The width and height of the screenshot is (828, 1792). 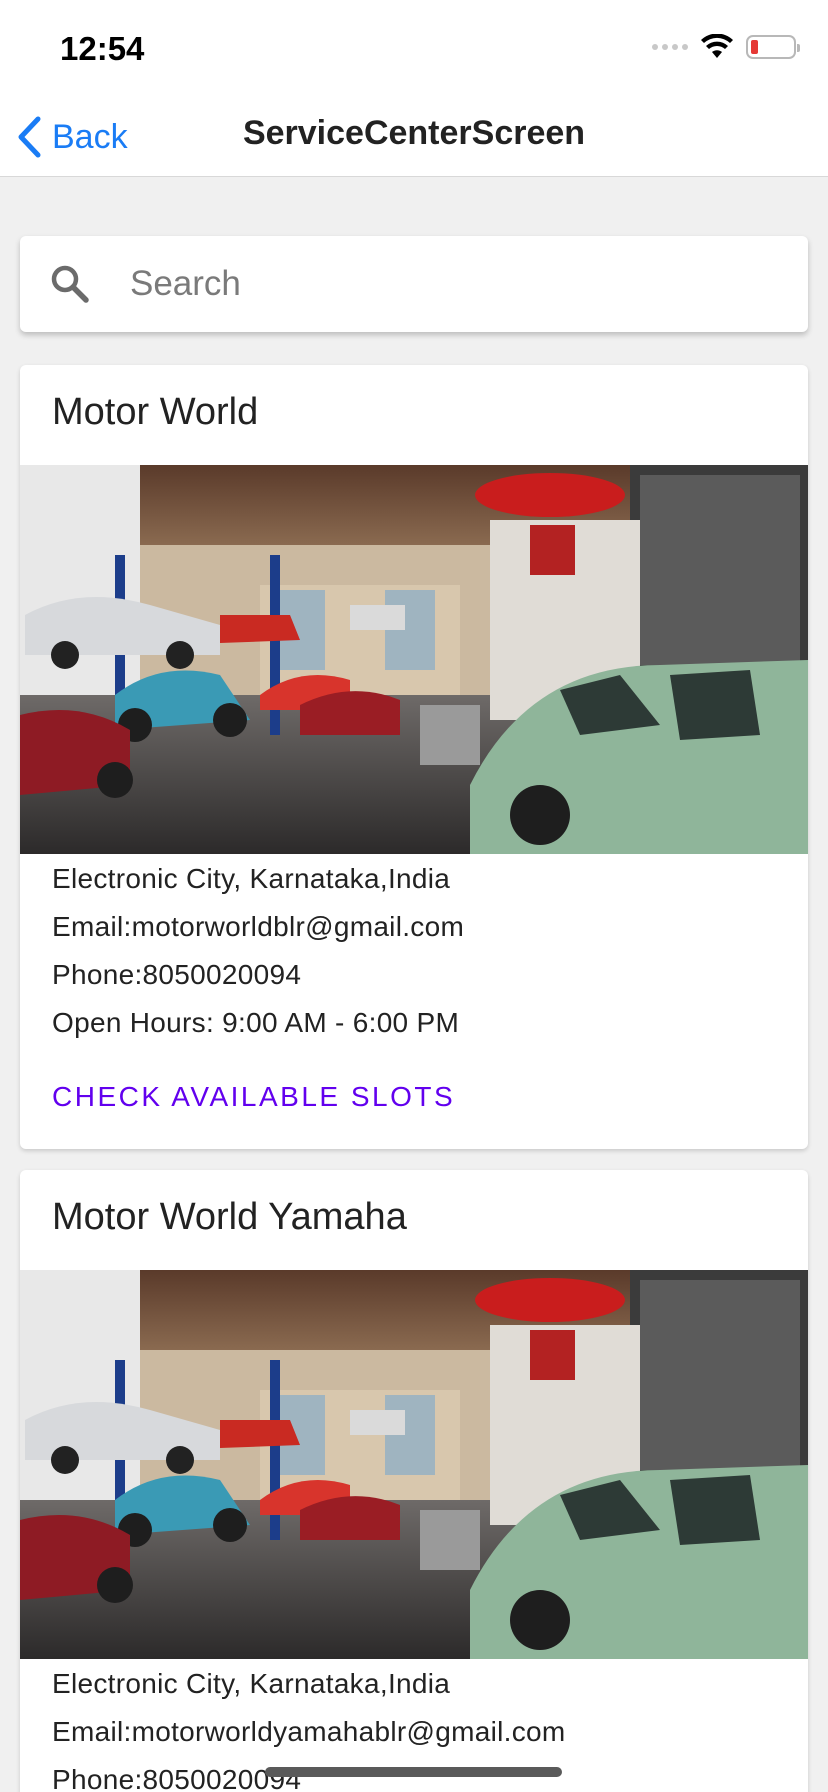 I want to click on check-available-slots-button: CHECK AVAILABLE SLOTS, so click(x=253, y=1097).